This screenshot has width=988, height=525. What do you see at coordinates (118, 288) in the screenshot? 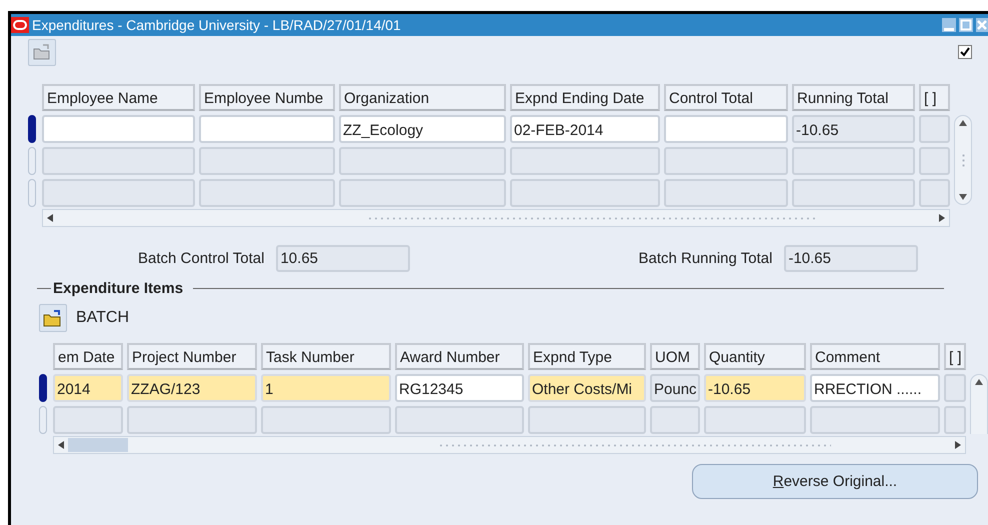
I see `section-title: Expenditure Items` at bounding box center [118, 288].